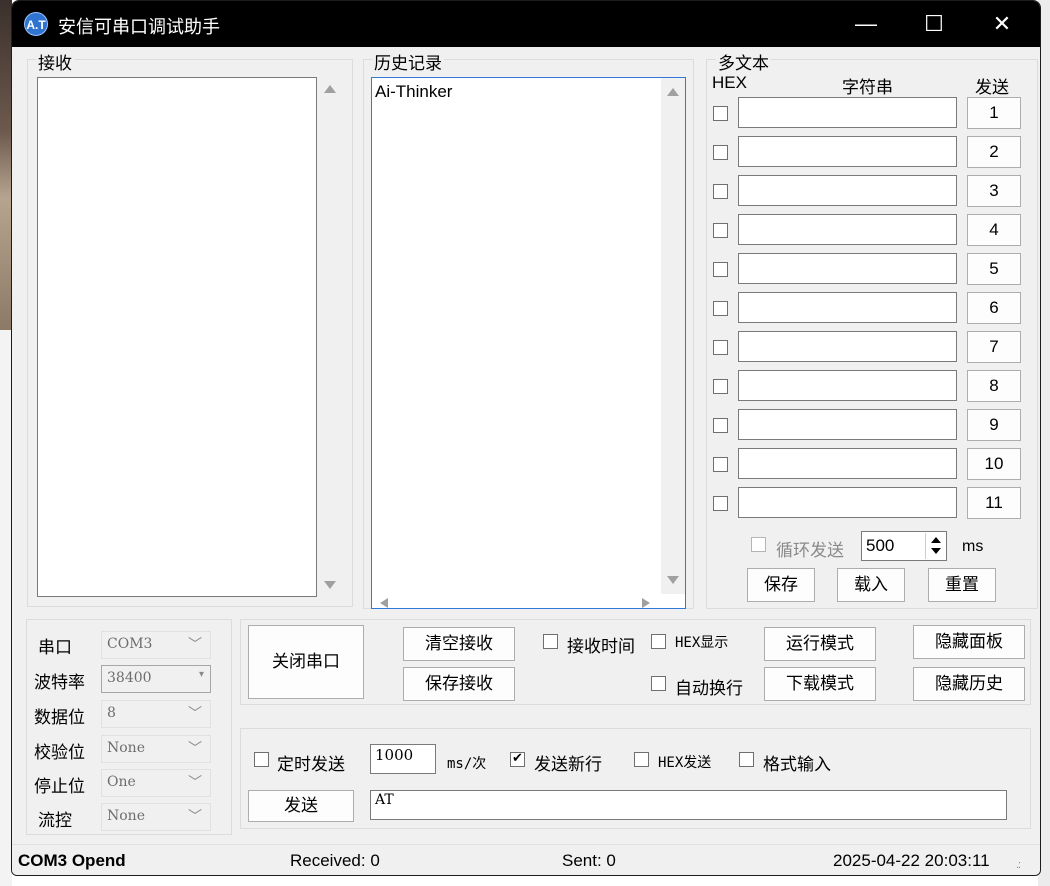 Image resolution: width=1050 pixels, height=886 pixels. Describe the element at coordinates (156, 714) in the screenshot. I see `databits-select: 8 ﹀` at that location.